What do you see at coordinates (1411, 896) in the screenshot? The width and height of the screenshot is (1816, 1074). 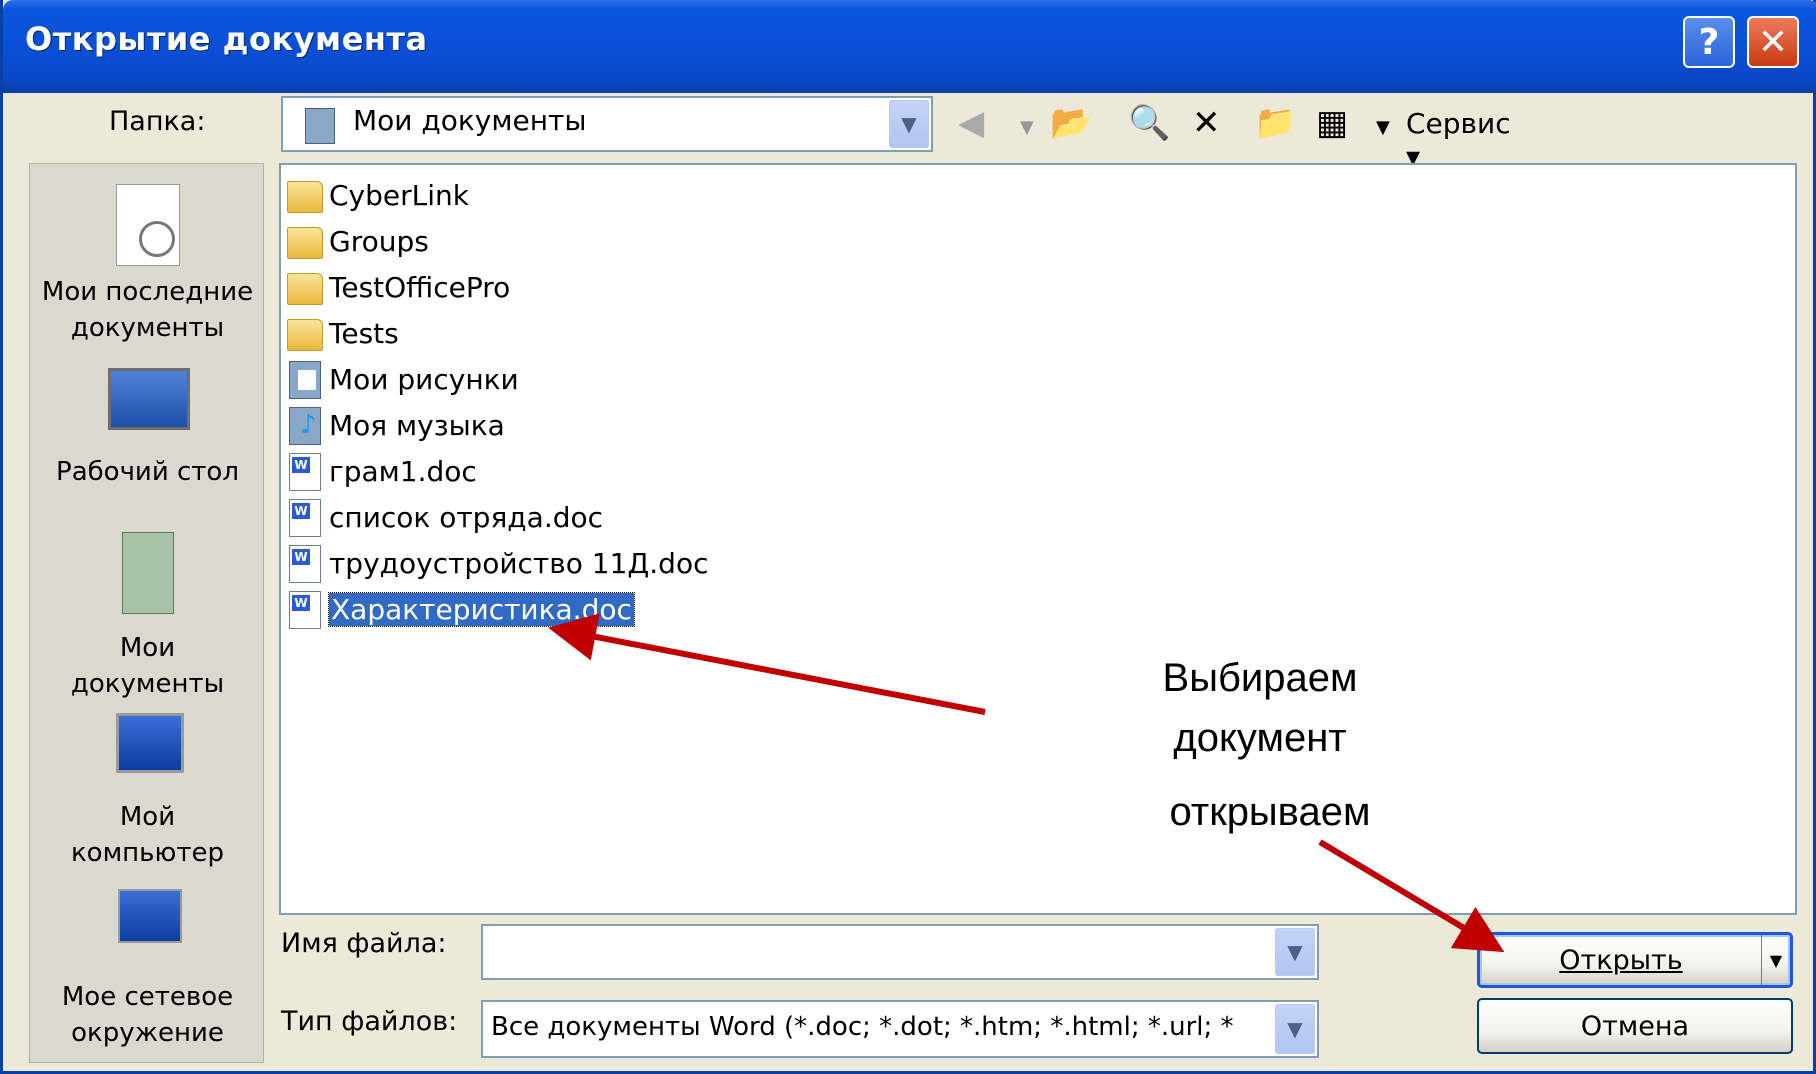 I see `arrow-to-open-button` at bounding box center [1411, 896].